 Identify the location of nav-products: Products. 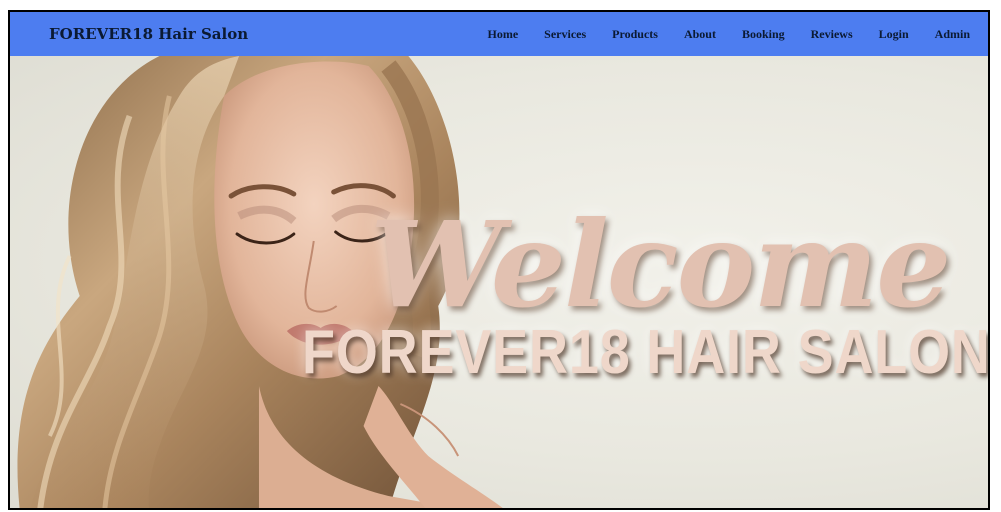
(635, 34).